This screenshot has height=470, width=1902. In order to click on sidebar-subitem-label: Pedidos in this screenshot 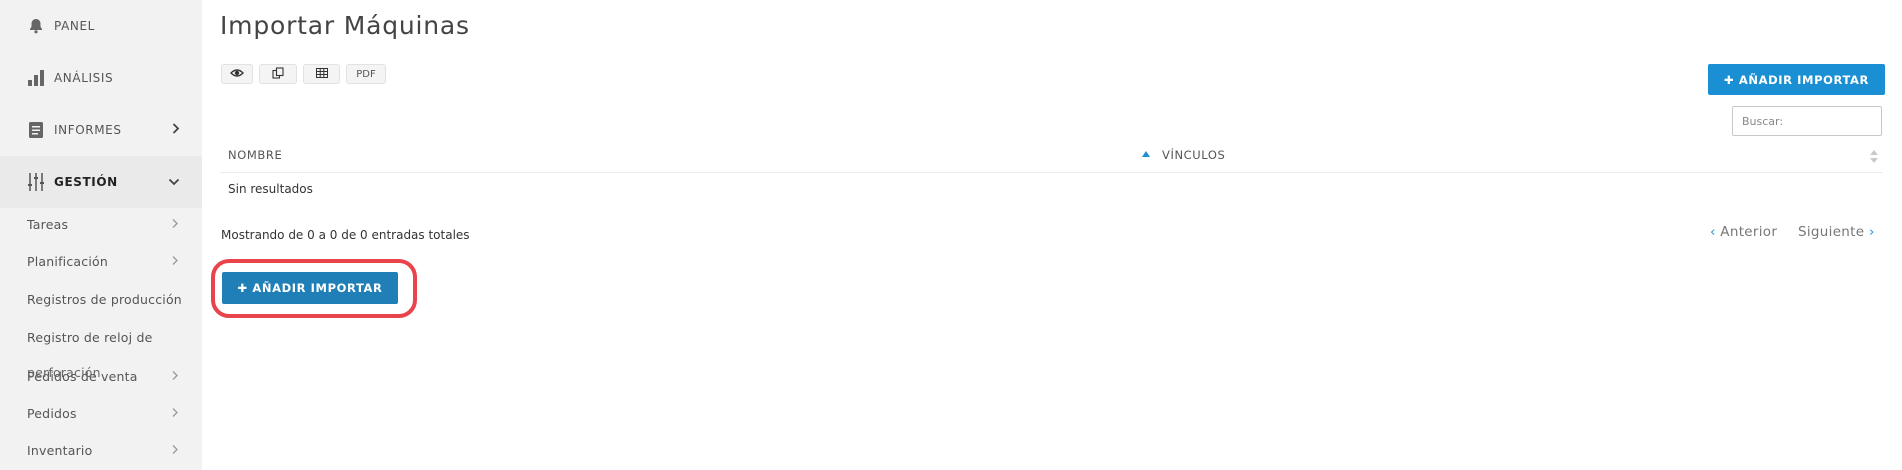, I will do `click(52, 413)`.